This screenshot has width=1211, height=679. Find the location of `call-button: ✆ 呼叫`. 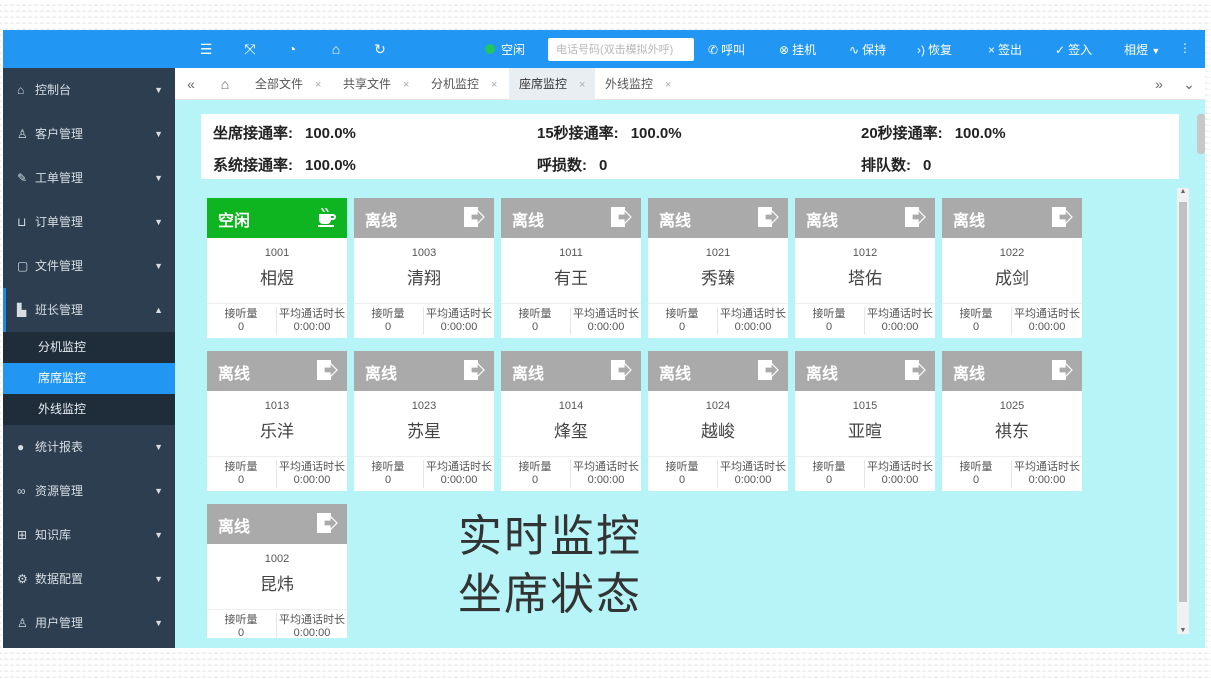

call-button: ✆ 呼叫 is located at coordinates (726, 49).